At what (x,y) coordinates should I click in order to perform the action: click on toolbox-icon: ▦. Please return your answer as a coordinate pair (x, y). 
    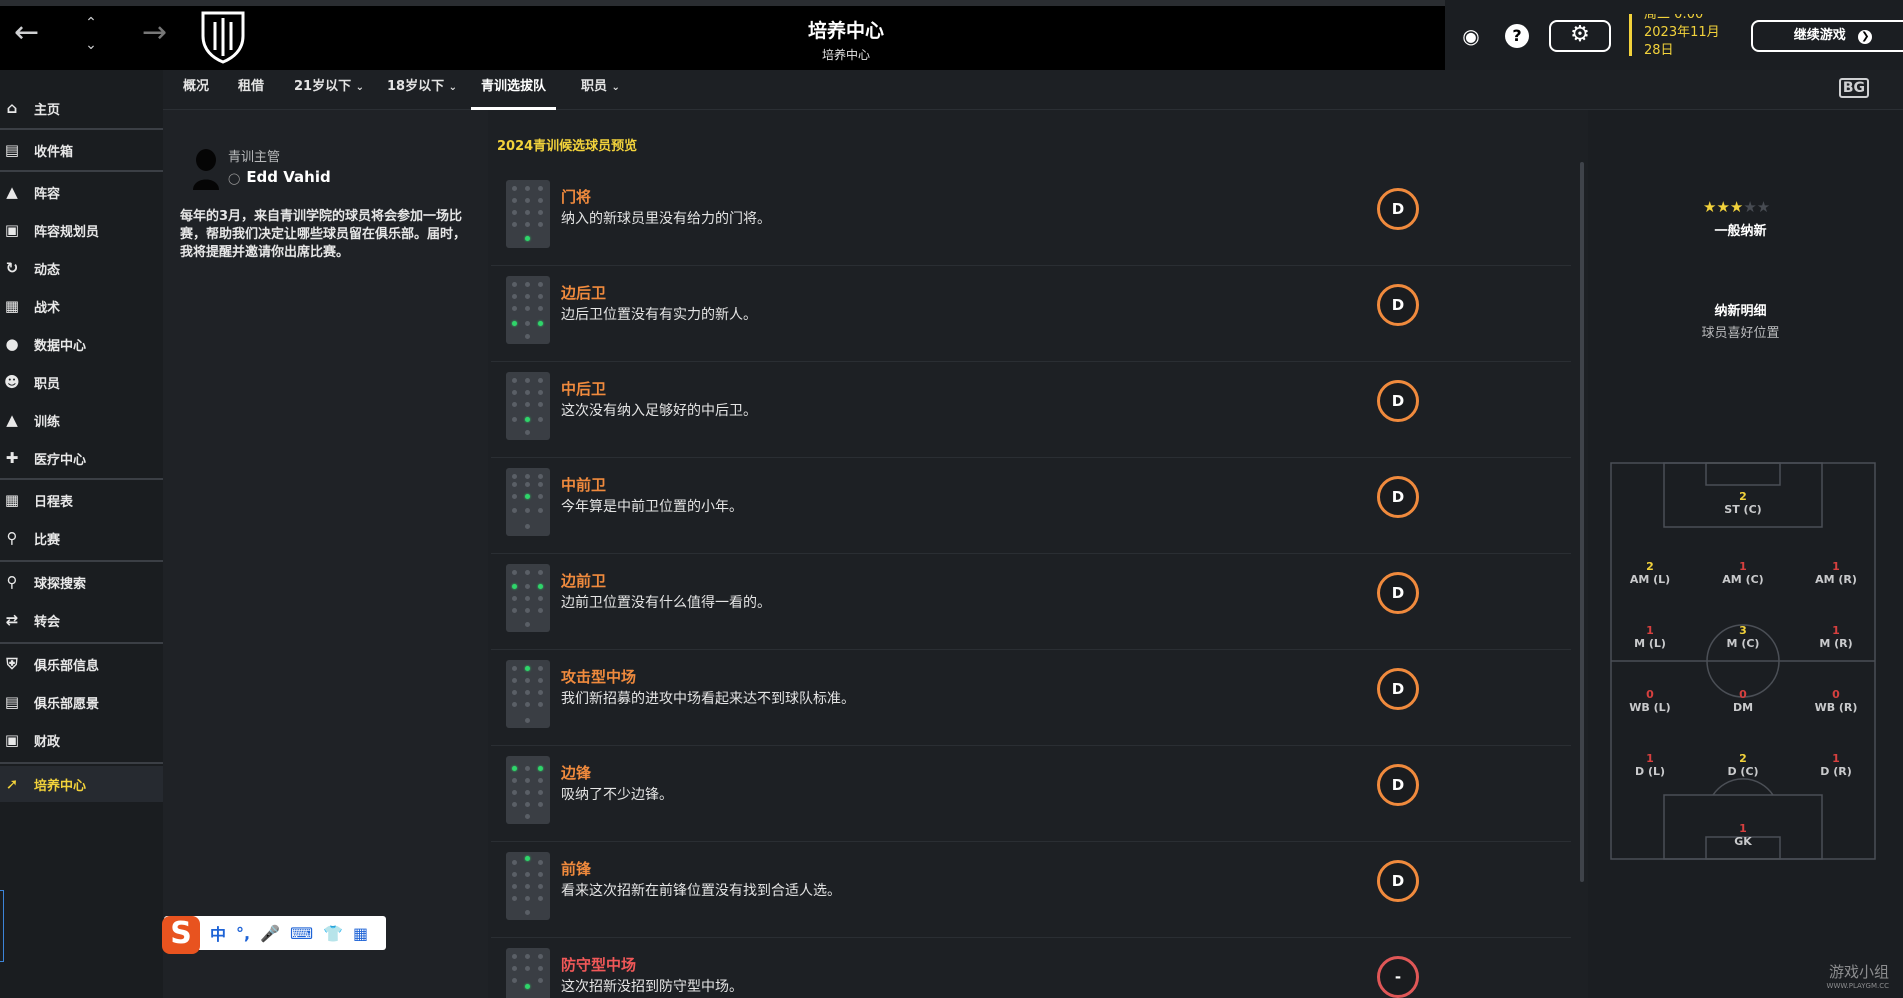
    Looking at the image, I should click on (360, 933).